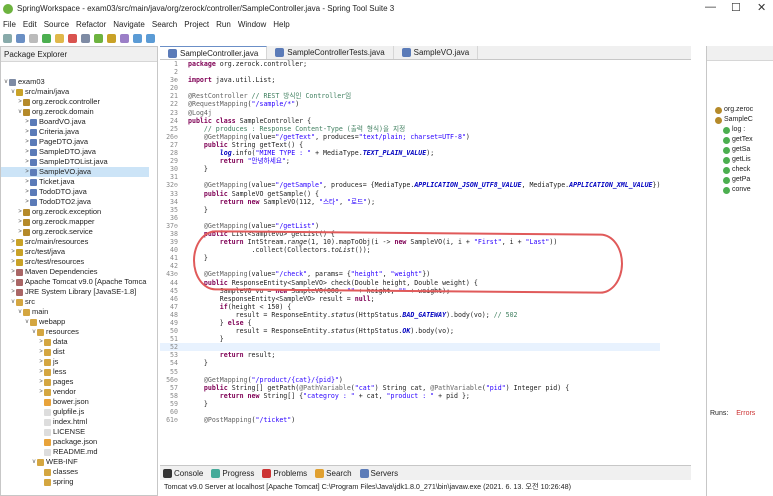  Describe the element at coordinates (174, 112) in the screenshot. I see `line-number: 23` at that location.